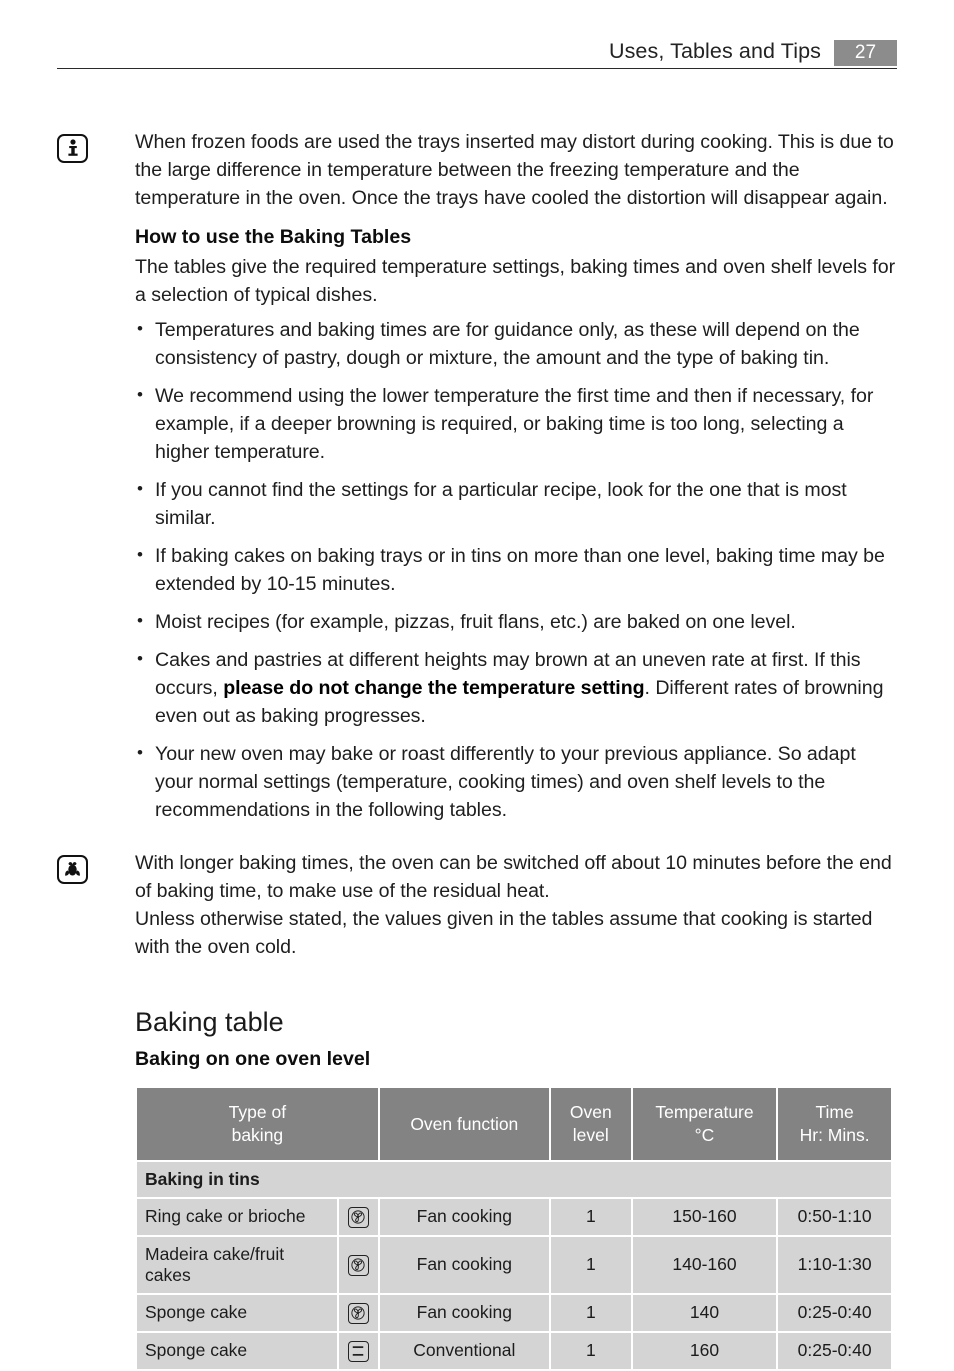  Describe the element at coordinates (704, 1135) in the screenshot. I see `header-temp-line2: °C` at that location.